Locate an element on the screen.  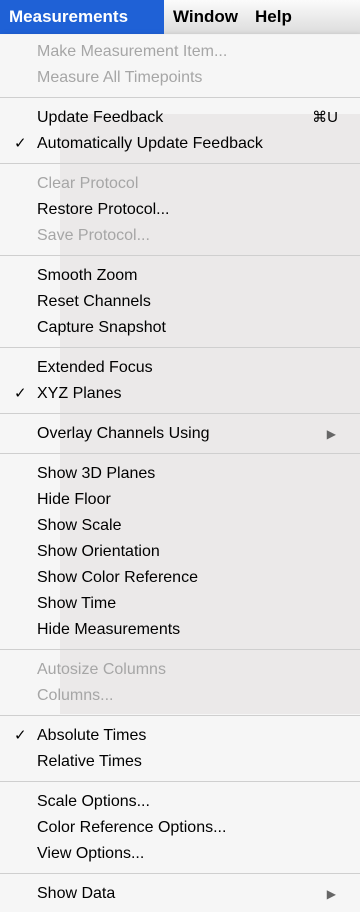
menu-item-label: Clear Protocol is located at coordinates (88, 183).